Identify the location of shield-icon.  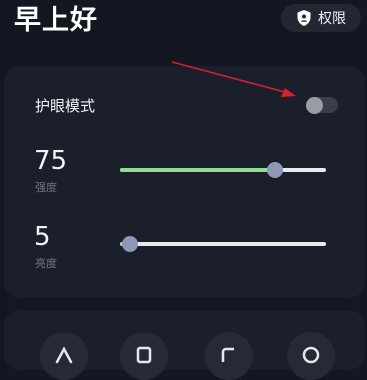
(304, 18).